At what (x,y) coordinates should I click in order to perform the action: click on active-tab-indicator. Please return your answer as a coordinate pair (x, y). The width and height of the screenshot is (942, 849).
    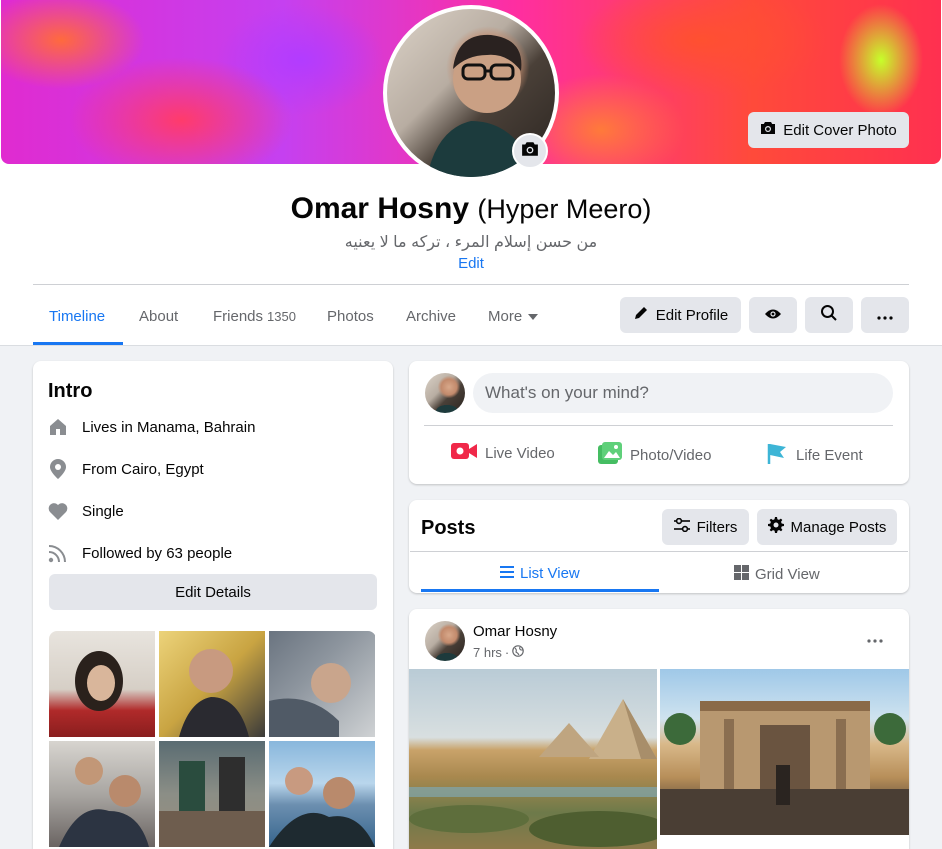
    Looking at the image, I should click on (78, 343).